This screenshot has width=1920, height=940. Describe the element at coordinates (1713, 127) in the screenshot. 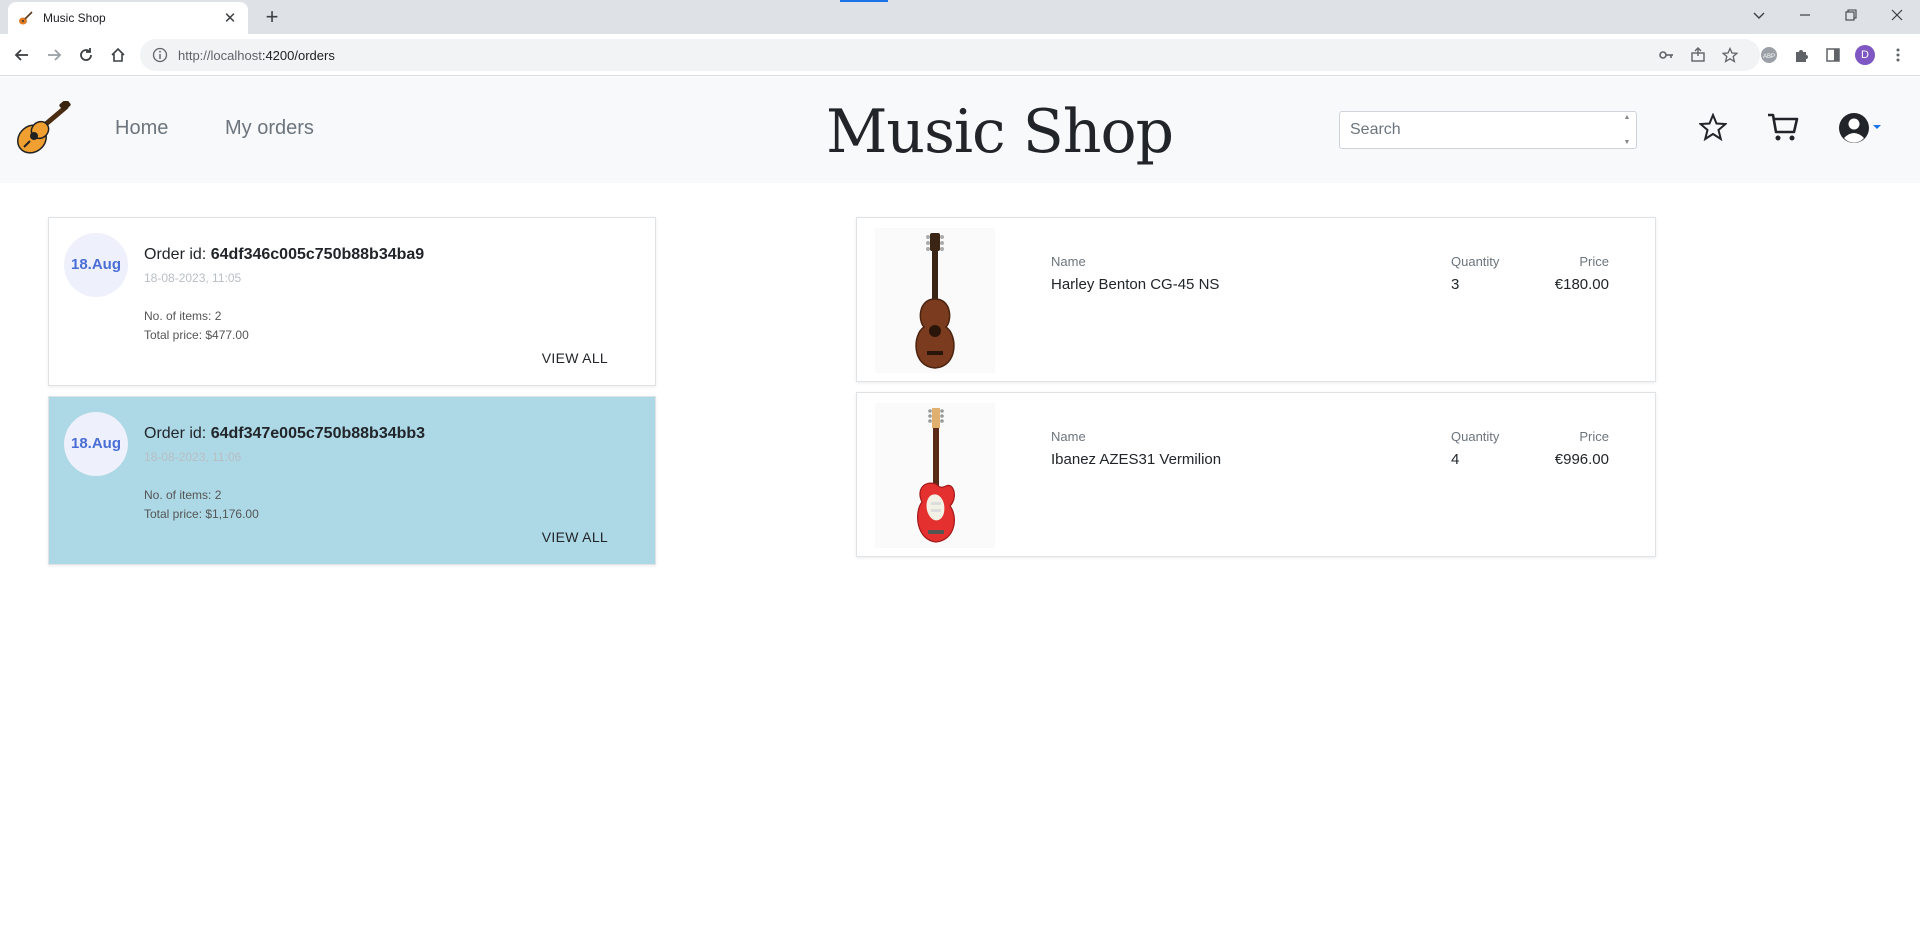

I see `favorites-star-icon` at that location.